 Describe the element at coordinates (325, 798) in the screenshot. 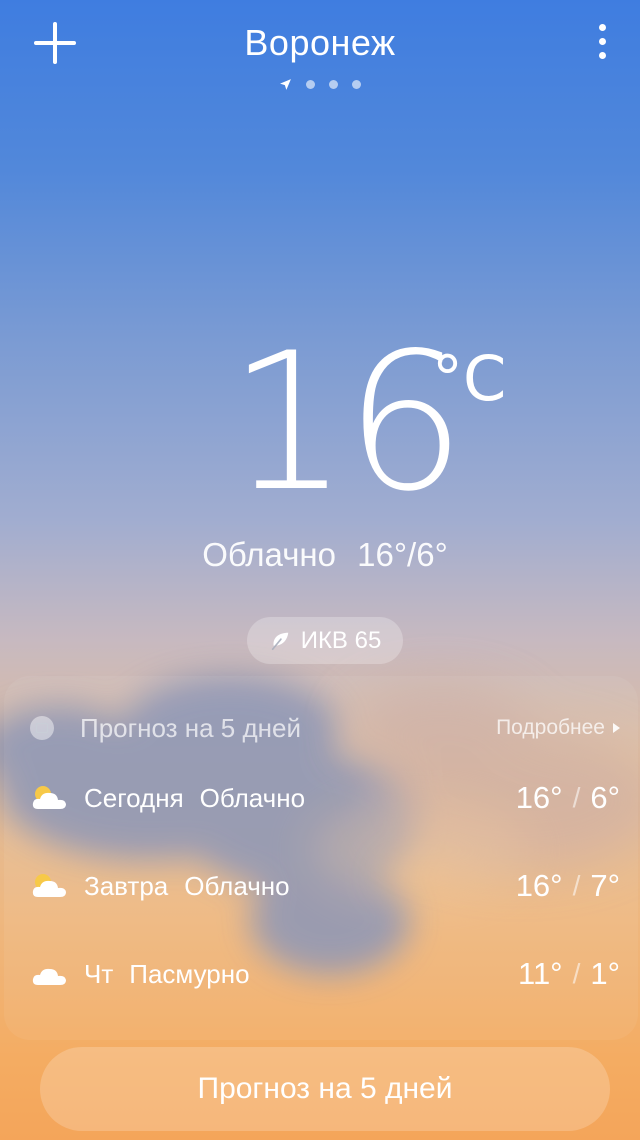

I see `forecast-row-today: Сегодня Облачно 16° / 6°` at that location.